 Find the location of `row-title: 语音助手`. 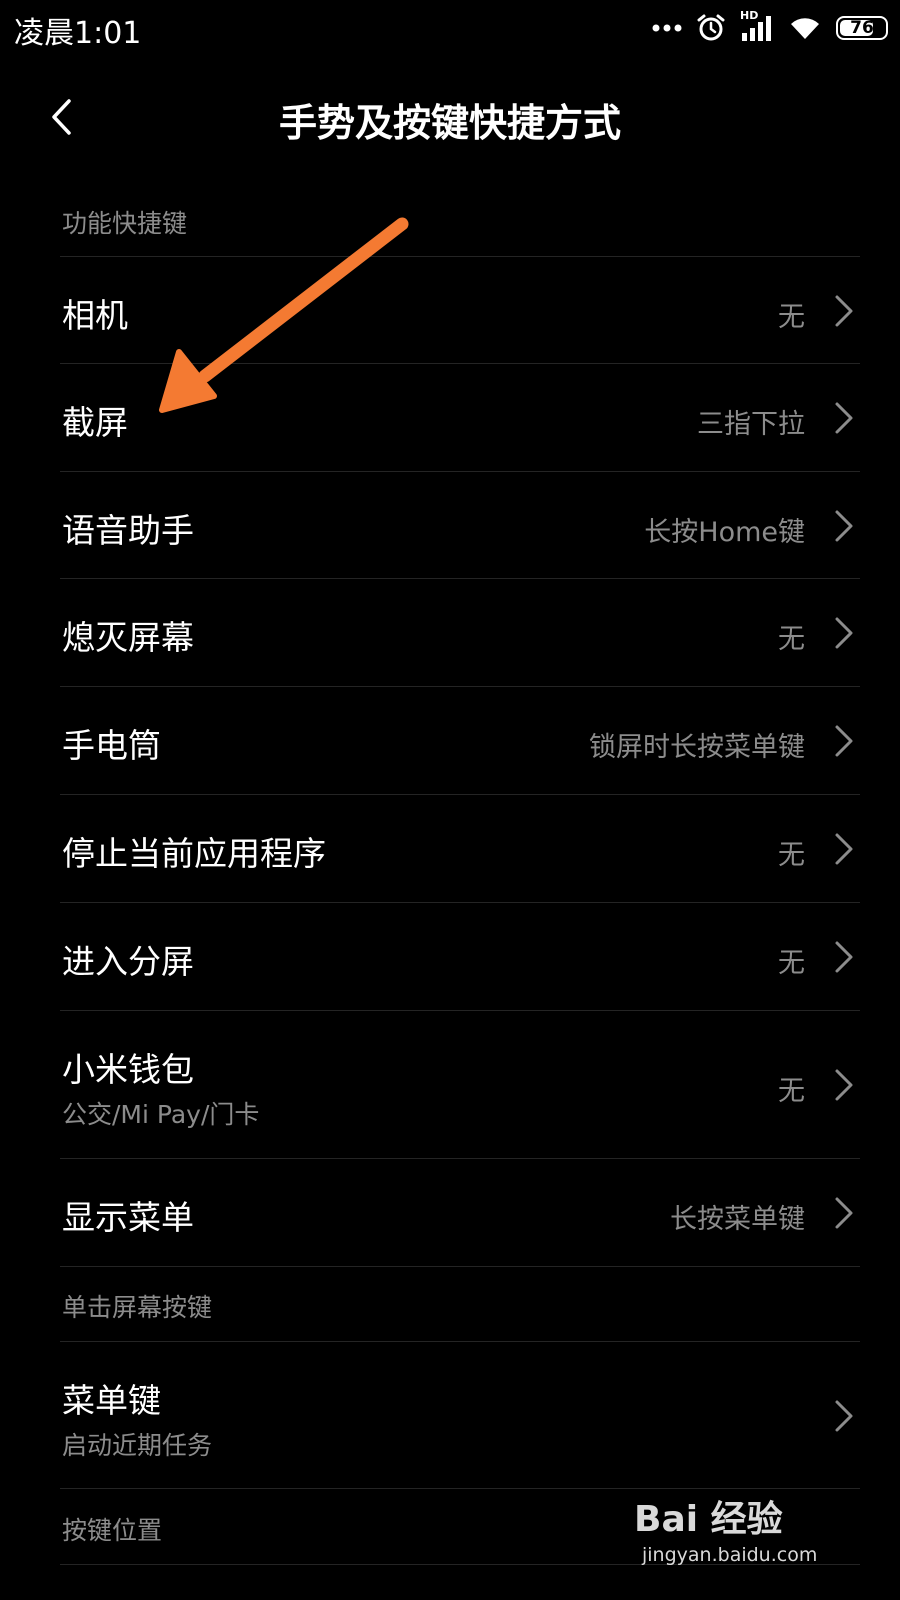

row-title: 语音助手 is located at coordinates (128, 530).